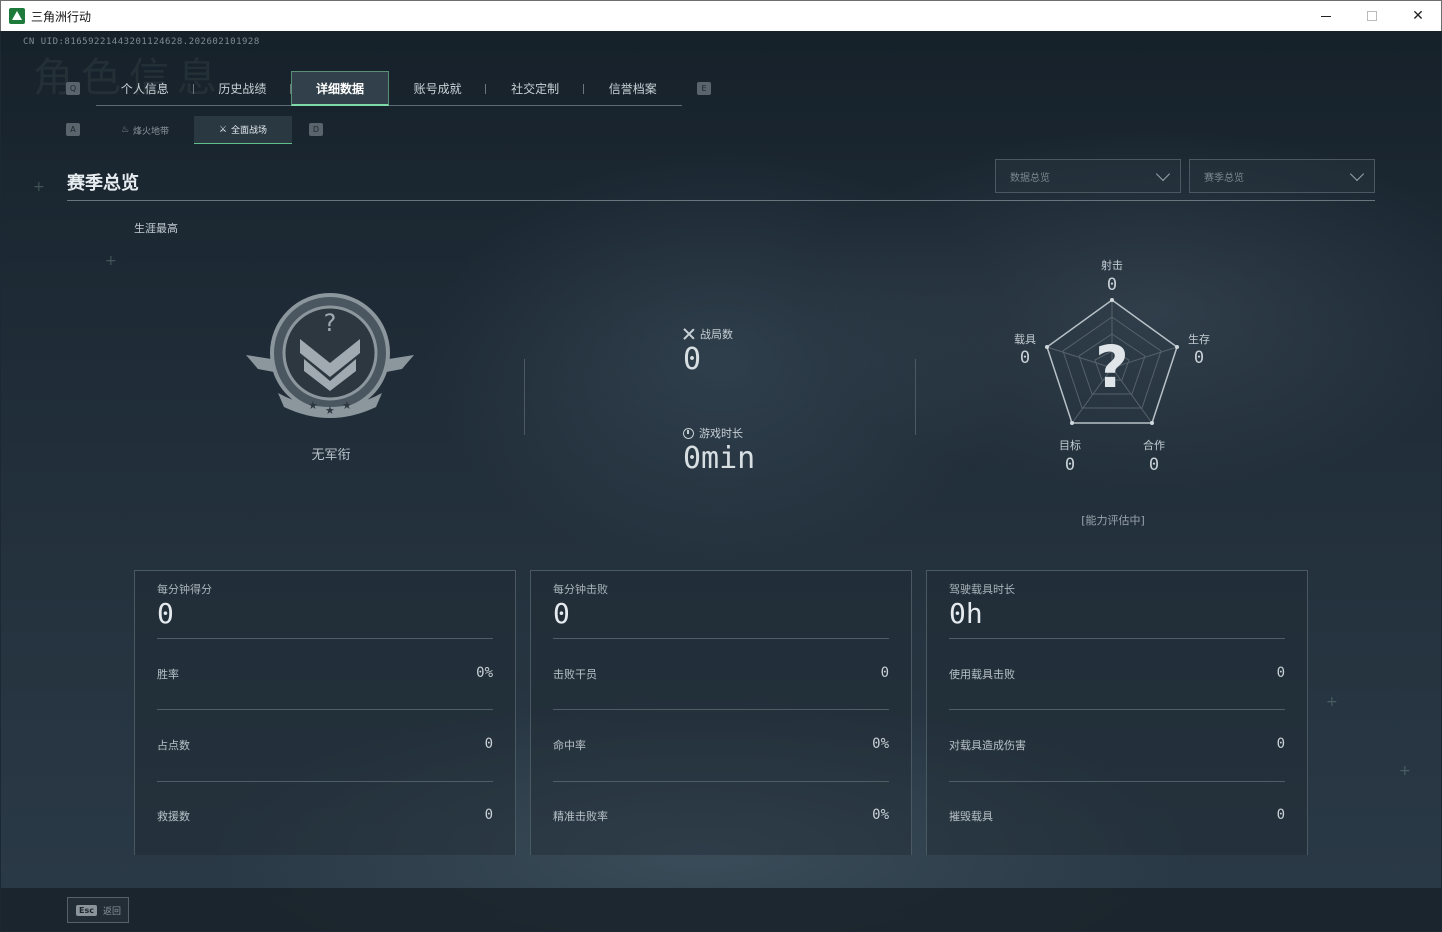 This screenshot has width=1442, height=932. What do you see at coordinates (692, 359) in the screenshot?
I see `matches-value: 0` at bounding box center [692, 359].